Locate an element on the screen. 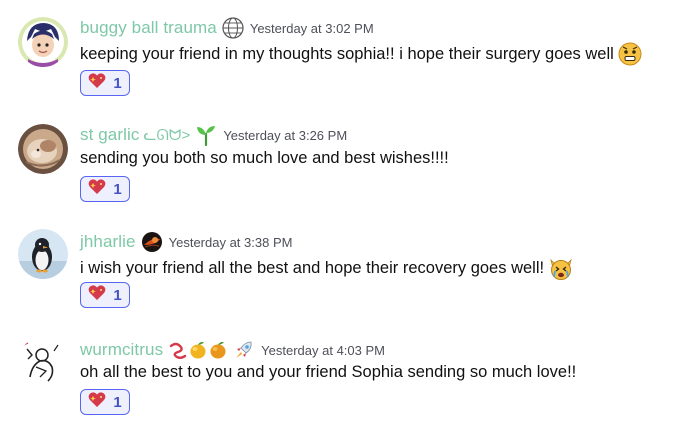 The height and width of the screenshot is (429, 690). message-header: buggy ball trauma Yesterday at 3:02 PM is located at coordinates (227, 28).